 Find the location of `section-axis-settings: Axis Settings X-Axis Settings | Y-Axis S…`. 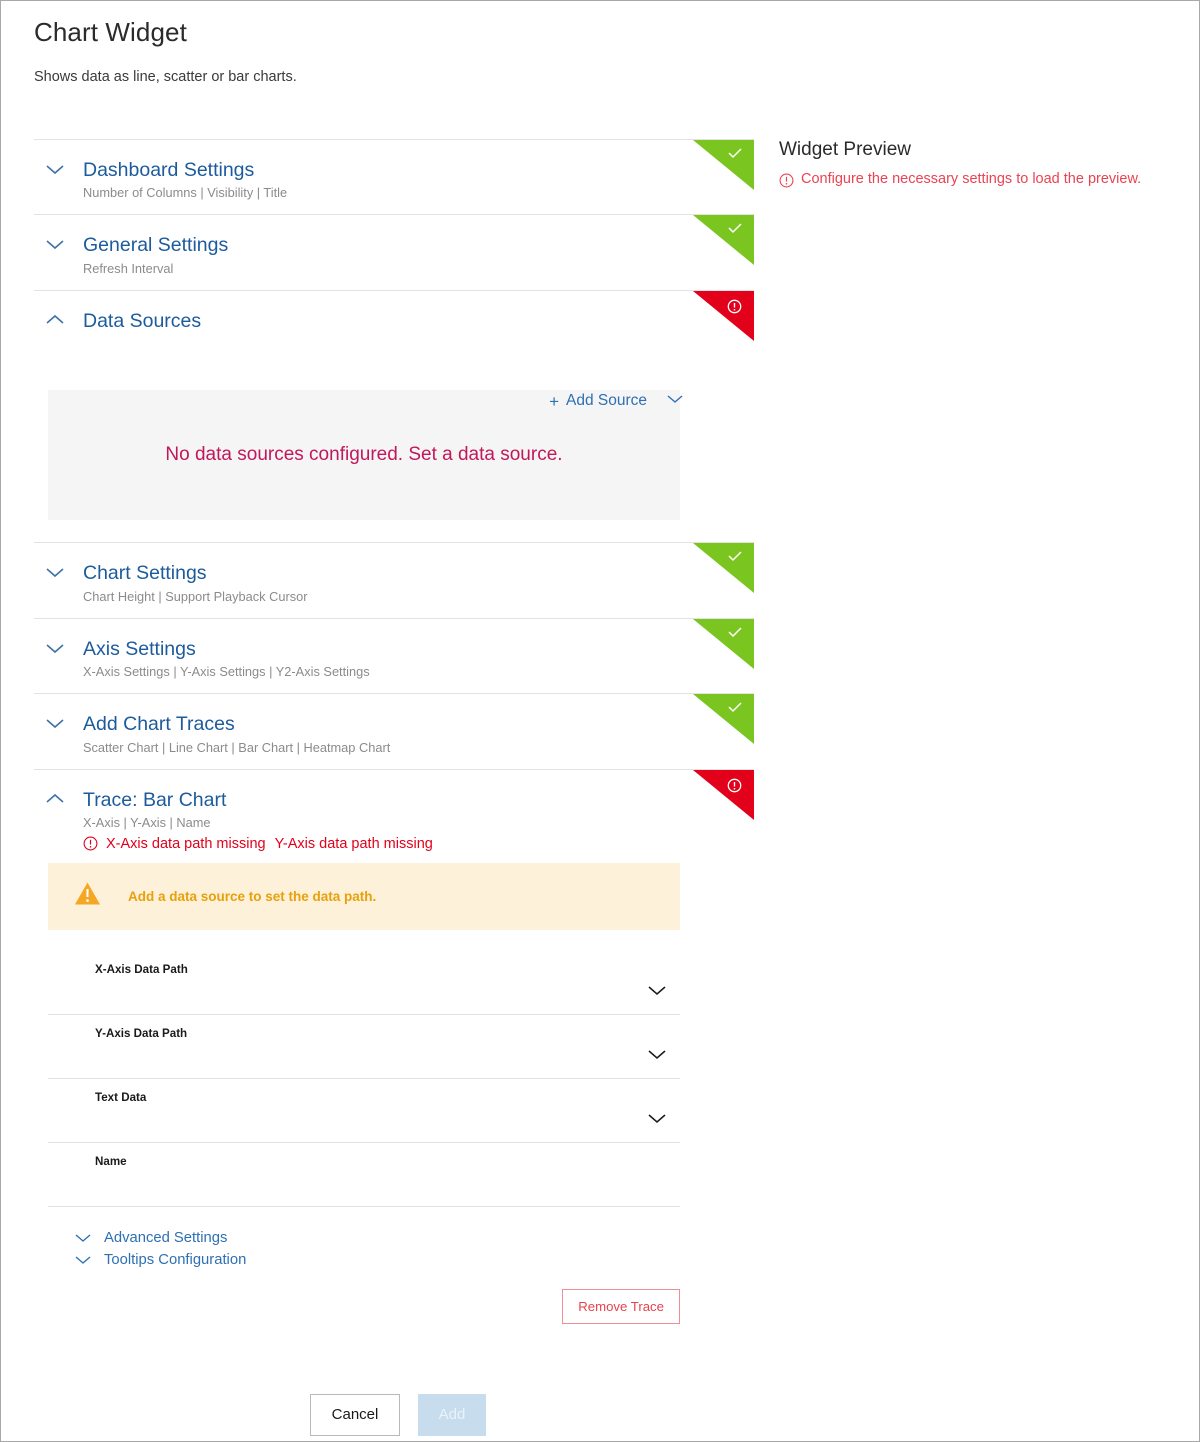

section-axis-settings: Axis Settings X-Axis Settings | Y-Axis S… is located at coordinates (394, 655).